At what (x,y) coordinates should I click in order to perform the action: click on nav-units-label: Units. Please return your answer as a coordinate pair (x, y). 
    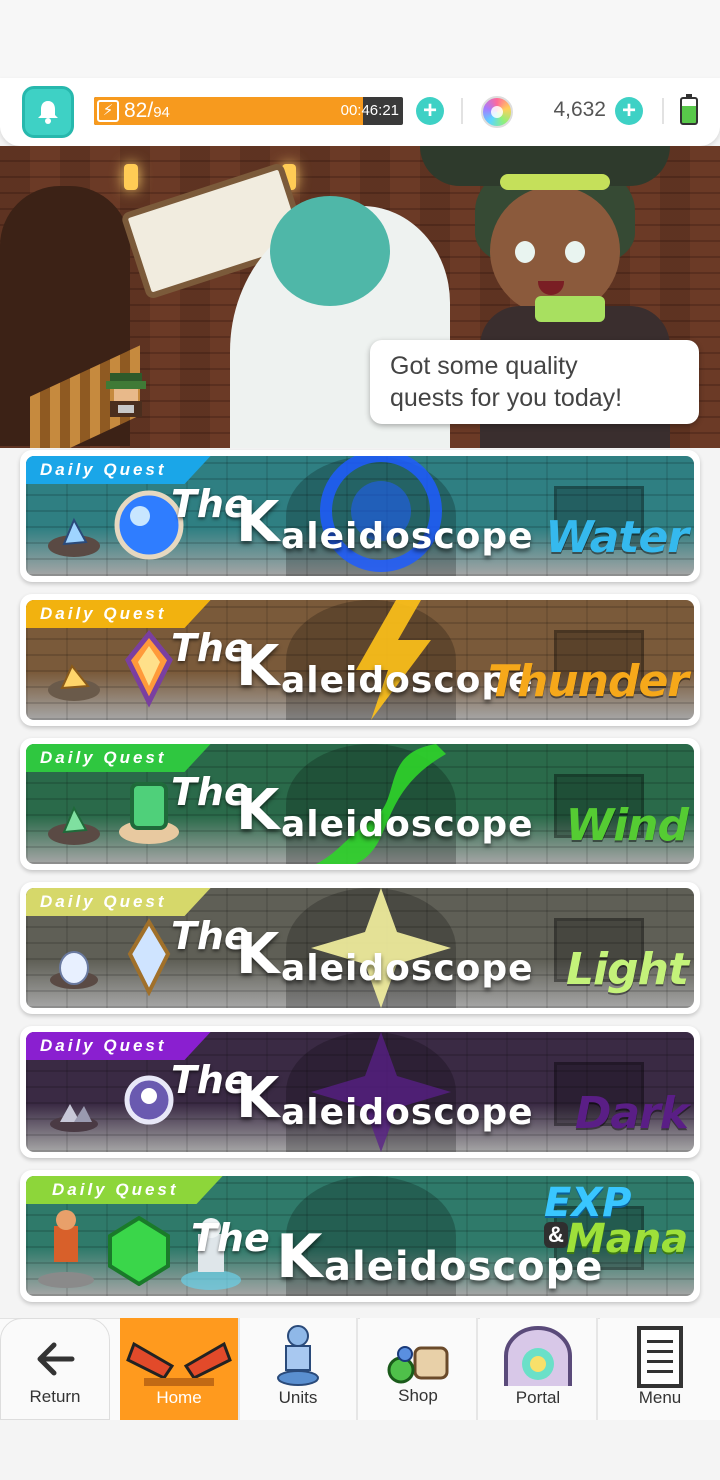
    Looking at the image, I should click on (298, 1397).